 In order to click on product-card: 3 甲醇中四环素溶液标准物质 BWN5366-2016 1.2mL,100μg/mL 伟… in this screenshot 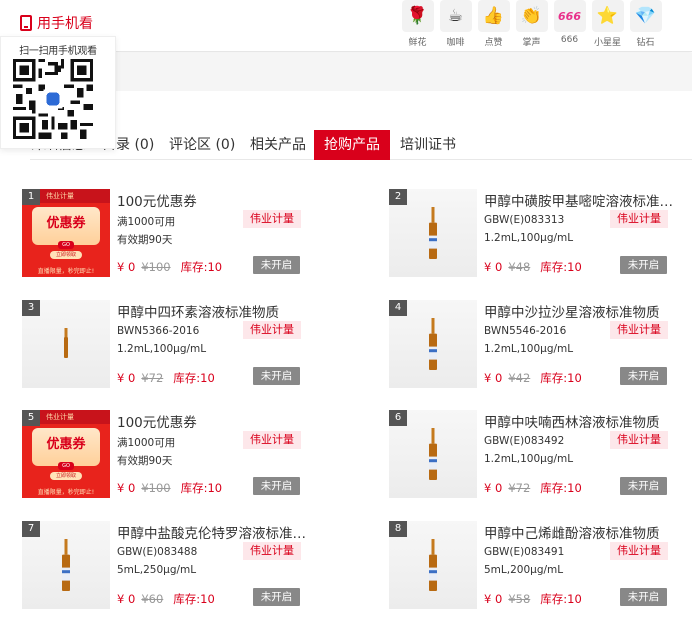, I will do `click(172, 344)`.